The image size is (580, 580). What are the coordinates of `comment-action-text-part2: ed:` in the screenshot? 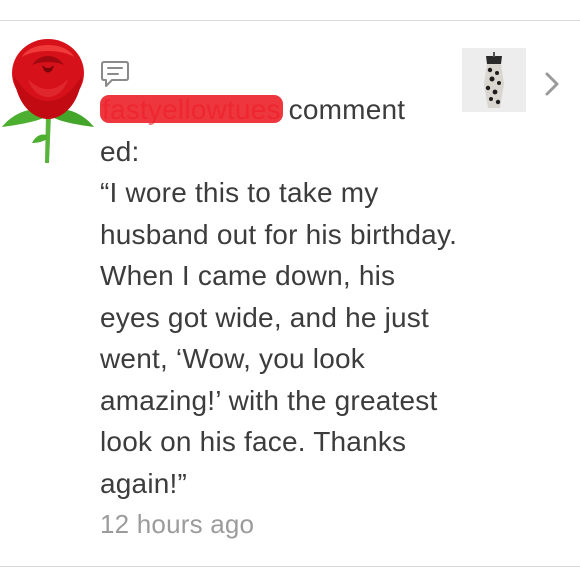 It's located at (120, 151).